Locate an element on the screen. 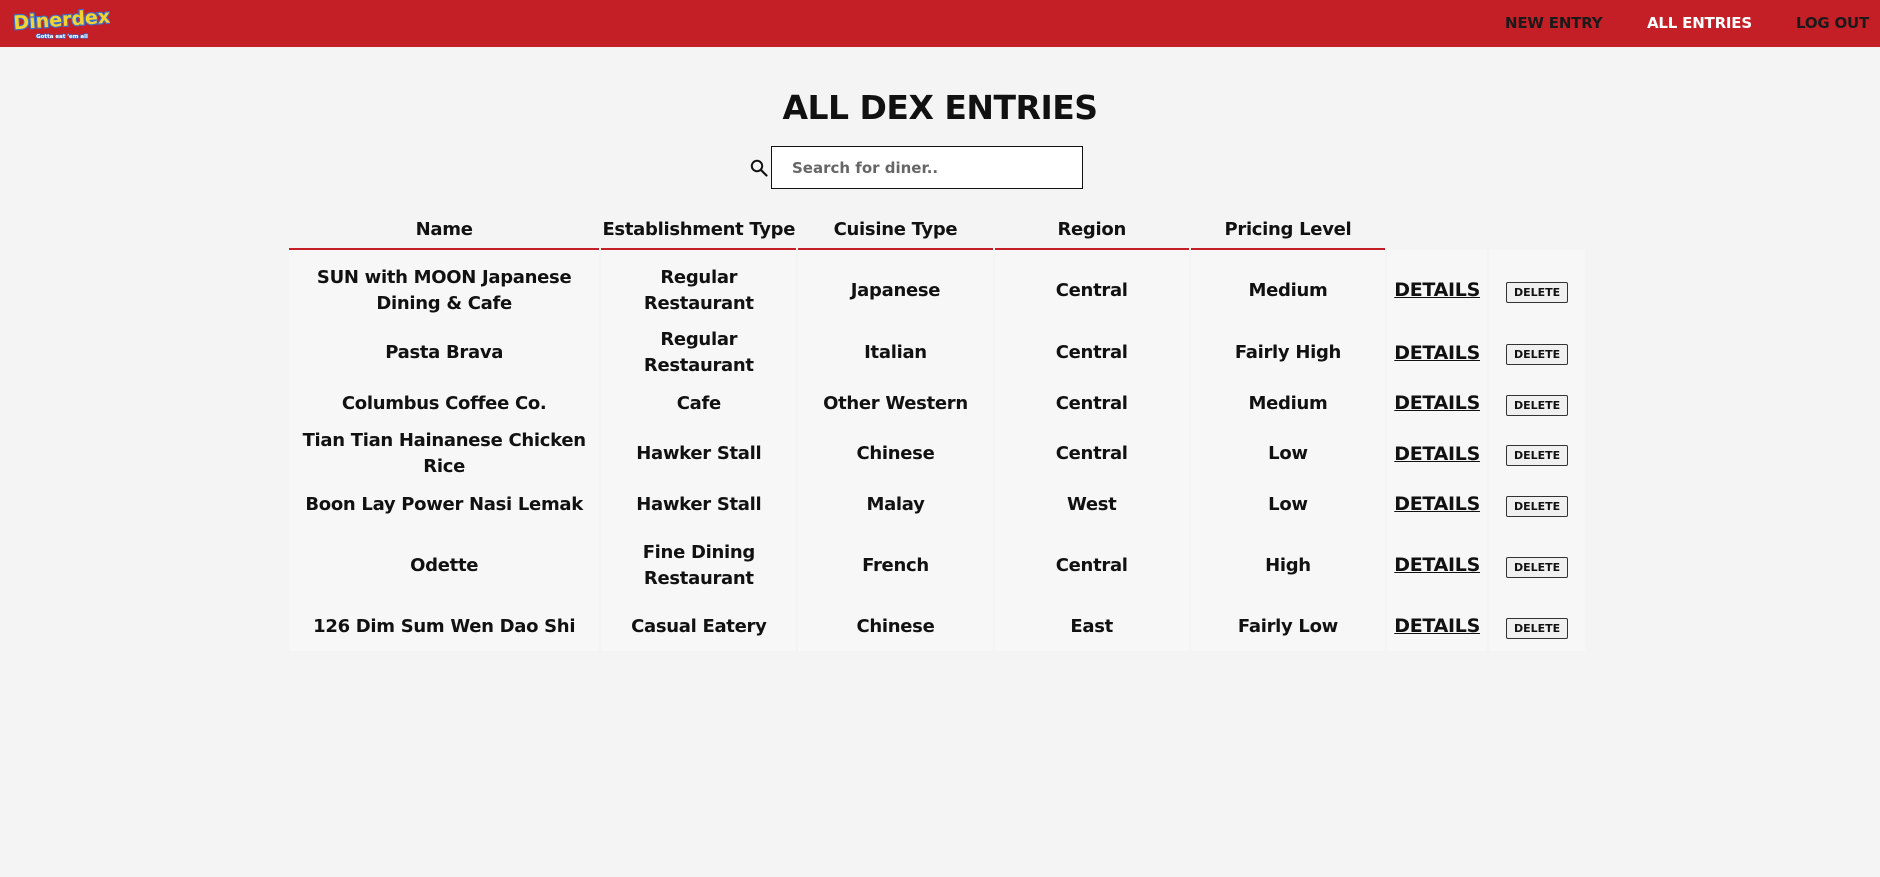 The image size is (1880, 877). cell-establishment-type: Casual Eatery is located at coordinates (699, 626).